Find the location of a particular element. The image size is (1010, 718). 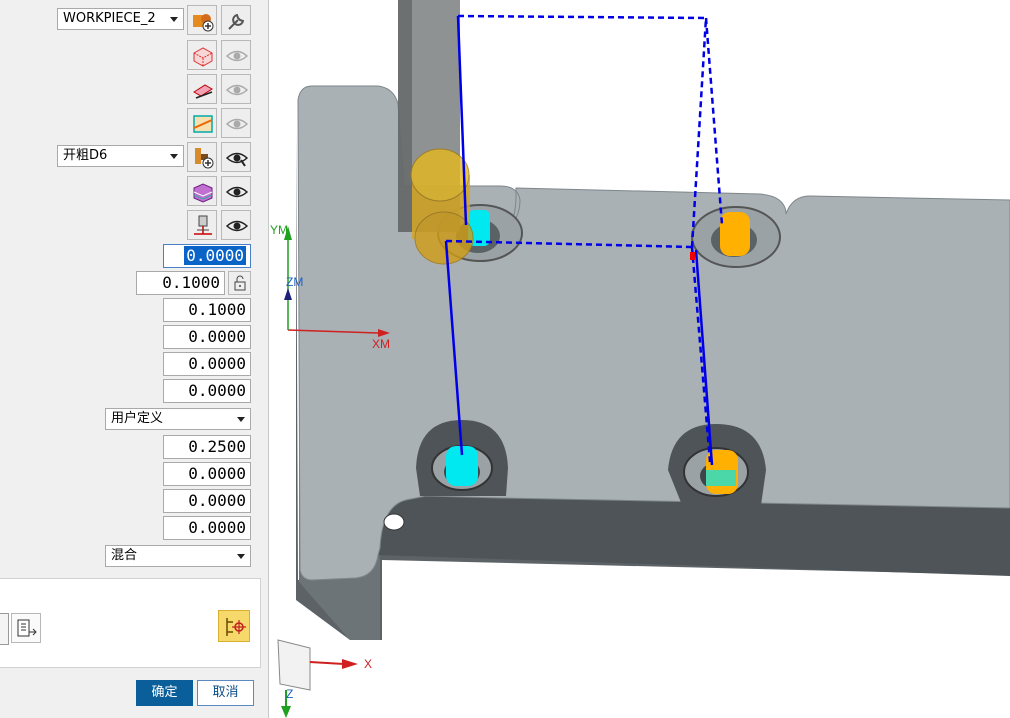

show-trim-boundary-button is located at coordinates (236, 123).